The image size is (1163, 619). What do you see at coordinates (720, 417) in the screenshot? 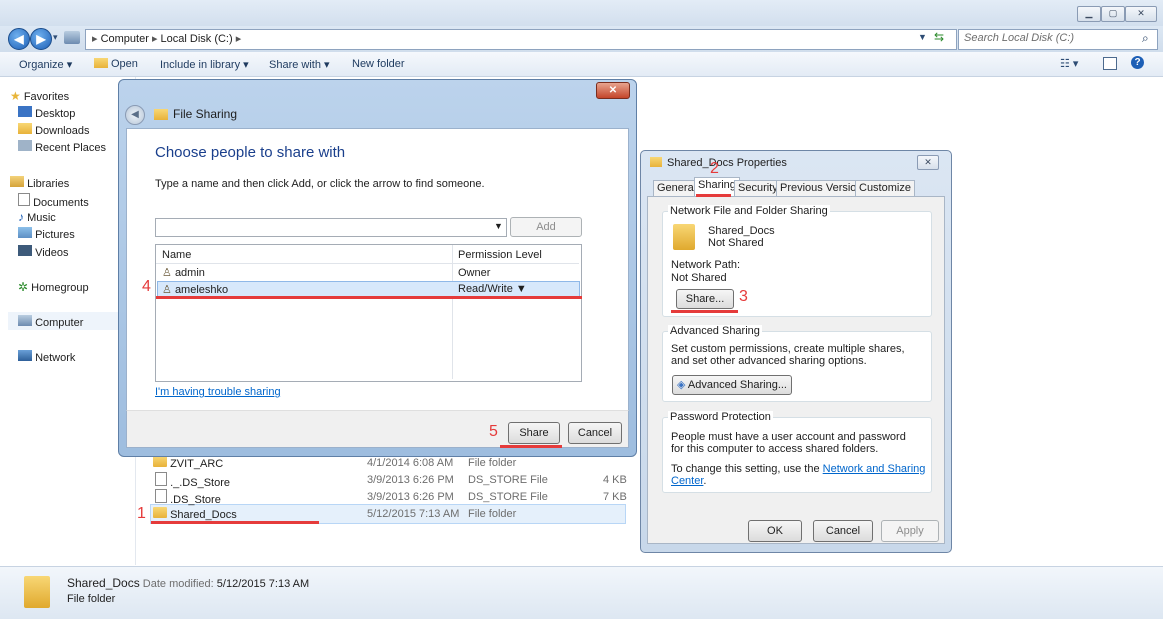
I see `password-protection-group-title: Password Protection` at bounding box center [720, 417].